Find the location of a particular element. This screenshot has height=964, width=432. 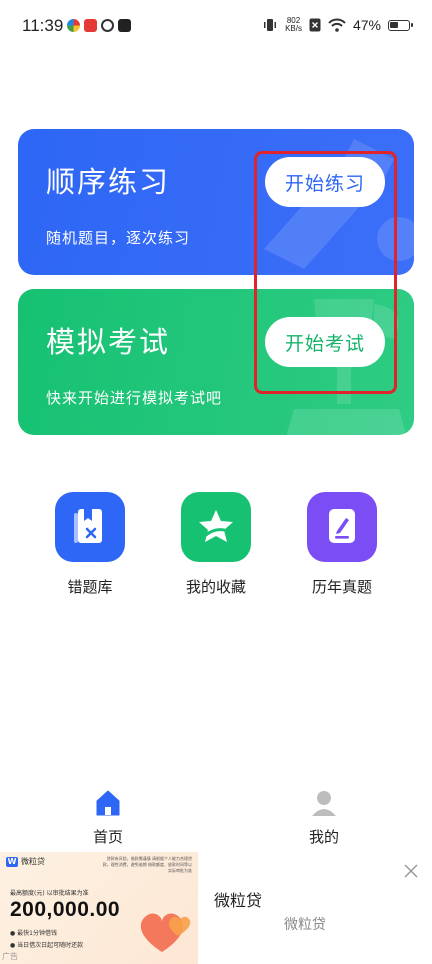

feature-label: 我的收藏 is located at coordinates (215, 587).